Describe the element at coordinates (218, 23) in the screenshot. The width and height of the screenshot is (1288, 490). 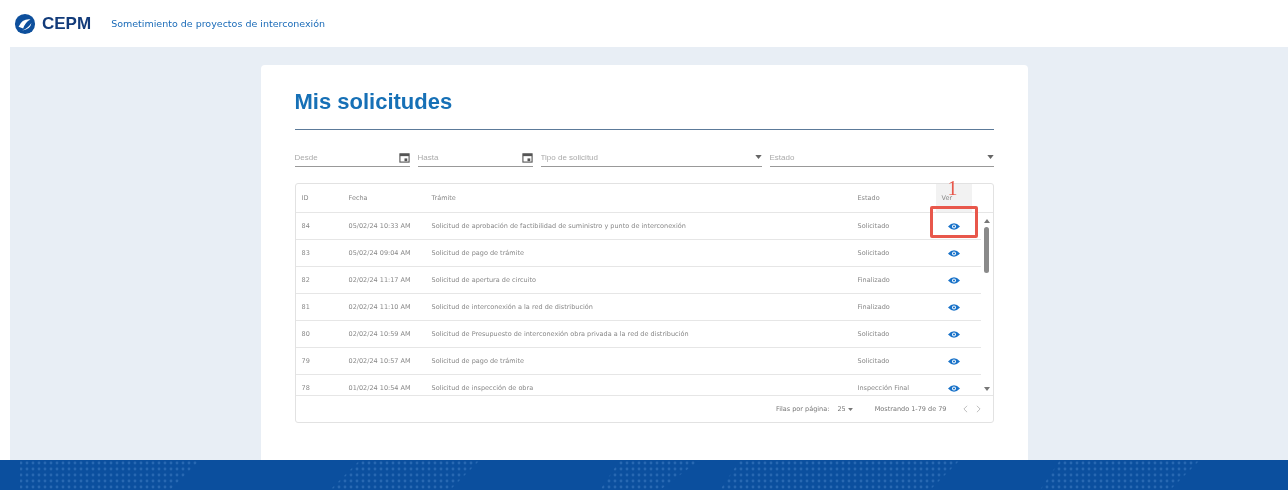
I see `app-subtitle: Sometimiento de proyectos de interconexión` at that location.